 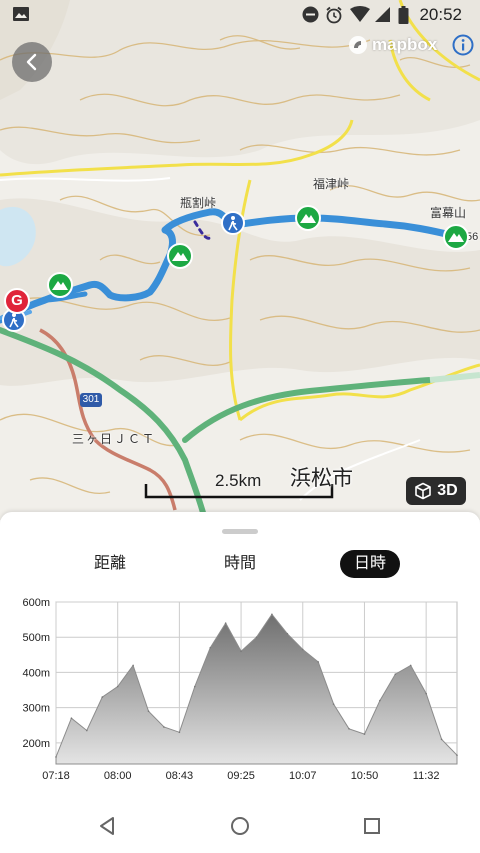 I want to click on nav-back-icon, so click(x=108, y=826).